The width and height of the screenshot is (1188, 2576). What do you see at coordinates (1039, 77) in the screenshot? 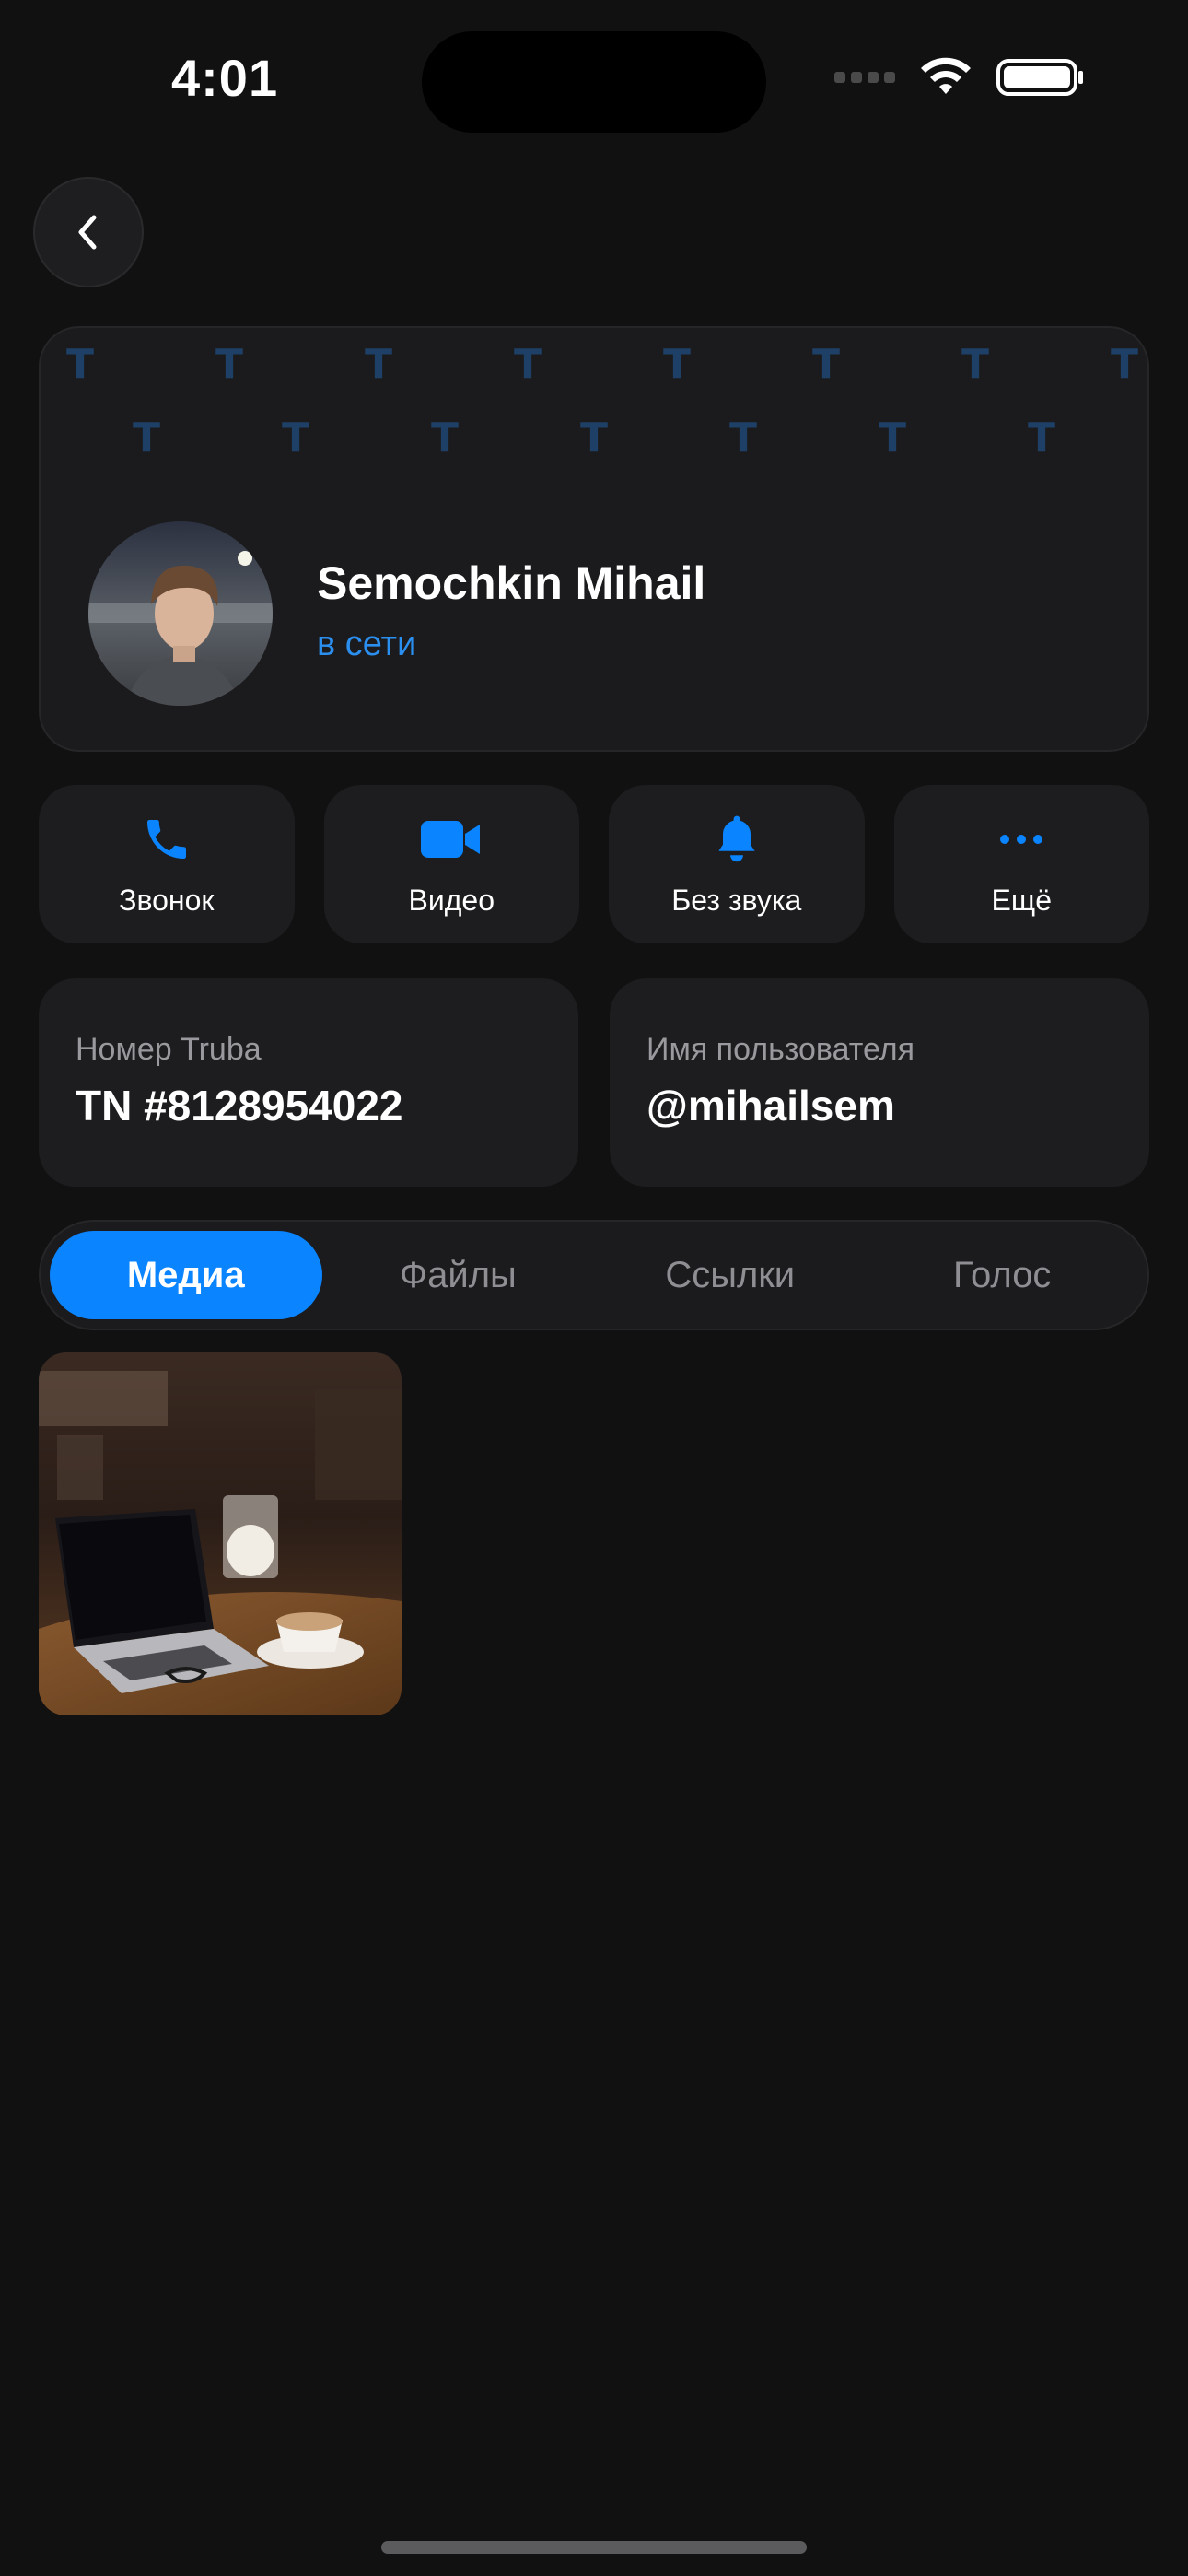
I see `battery-icon` at bounding box center [1039, 77].